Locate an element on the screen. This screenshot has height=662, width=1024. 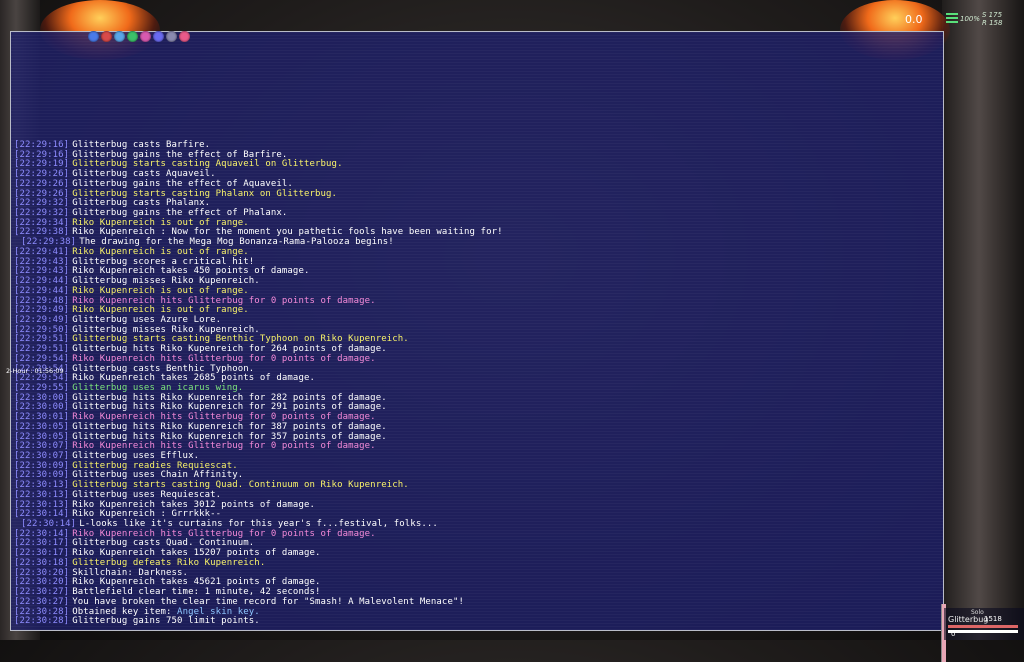
chat-timestamp: [22:30:20] is located at coordinates (42, 582).